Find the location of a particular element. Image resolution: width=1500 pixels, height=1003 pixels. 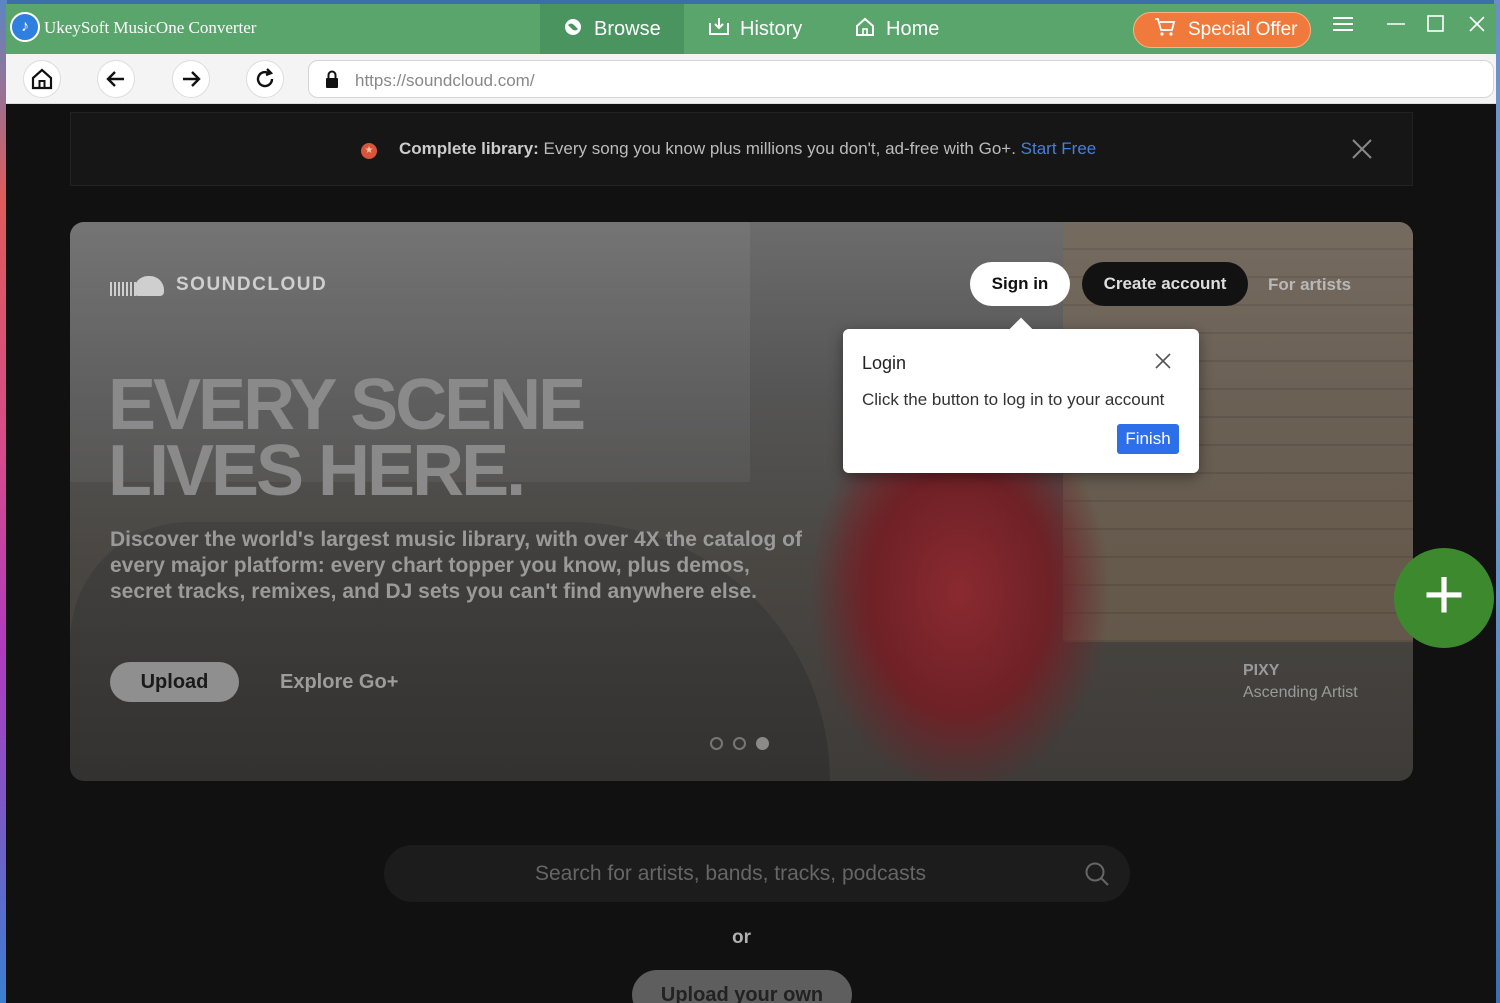

tab-history: History is located at coordinates (758, 29).